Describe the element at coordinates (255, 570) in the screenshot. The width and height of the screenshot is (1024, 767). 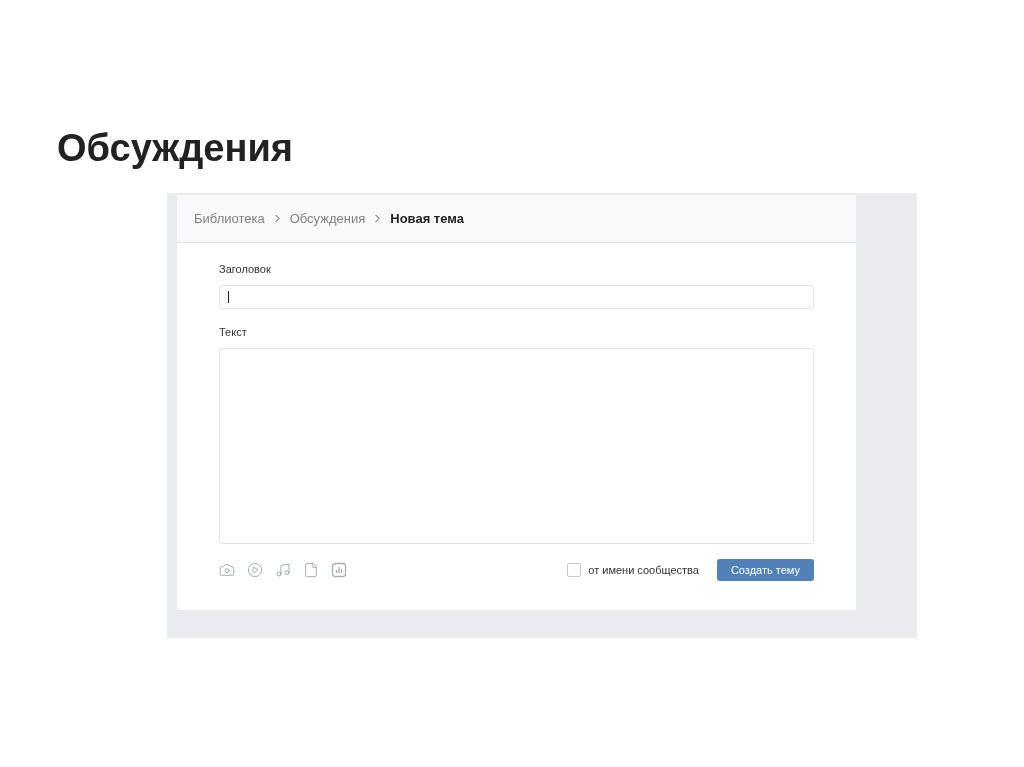
I see `play-icon` at that location.